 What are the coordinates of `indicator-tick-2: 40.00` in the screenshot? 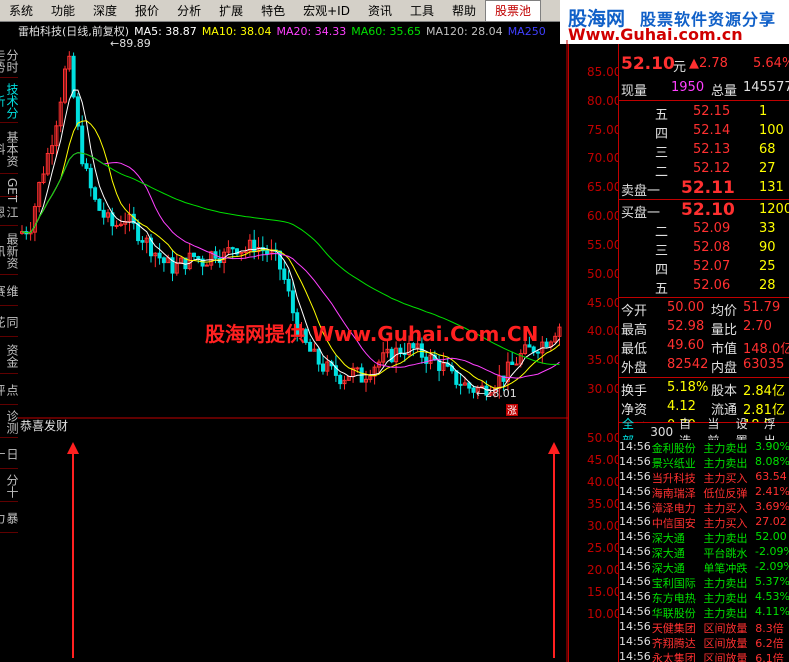 It's located at (604, 482).